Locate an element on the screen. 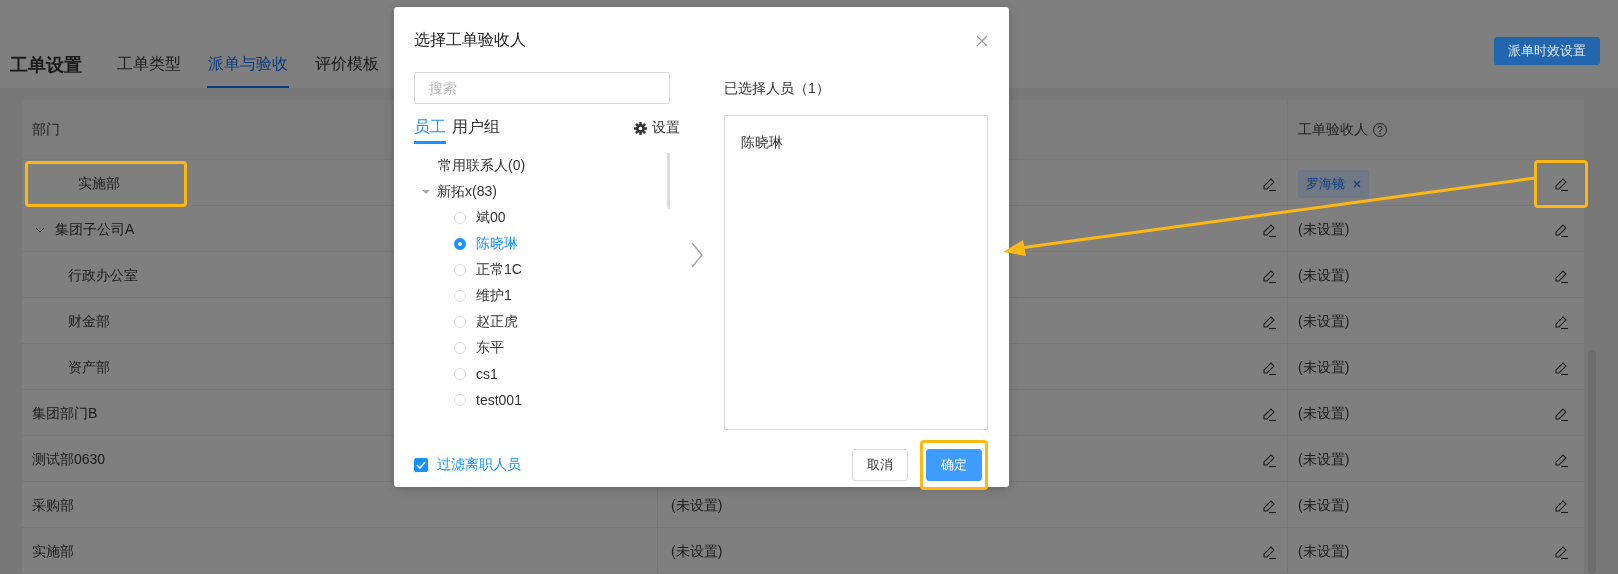 The height and width of the screenshot is (574, 1618). employee-name: cs1 is located at coordinates (487, 374).